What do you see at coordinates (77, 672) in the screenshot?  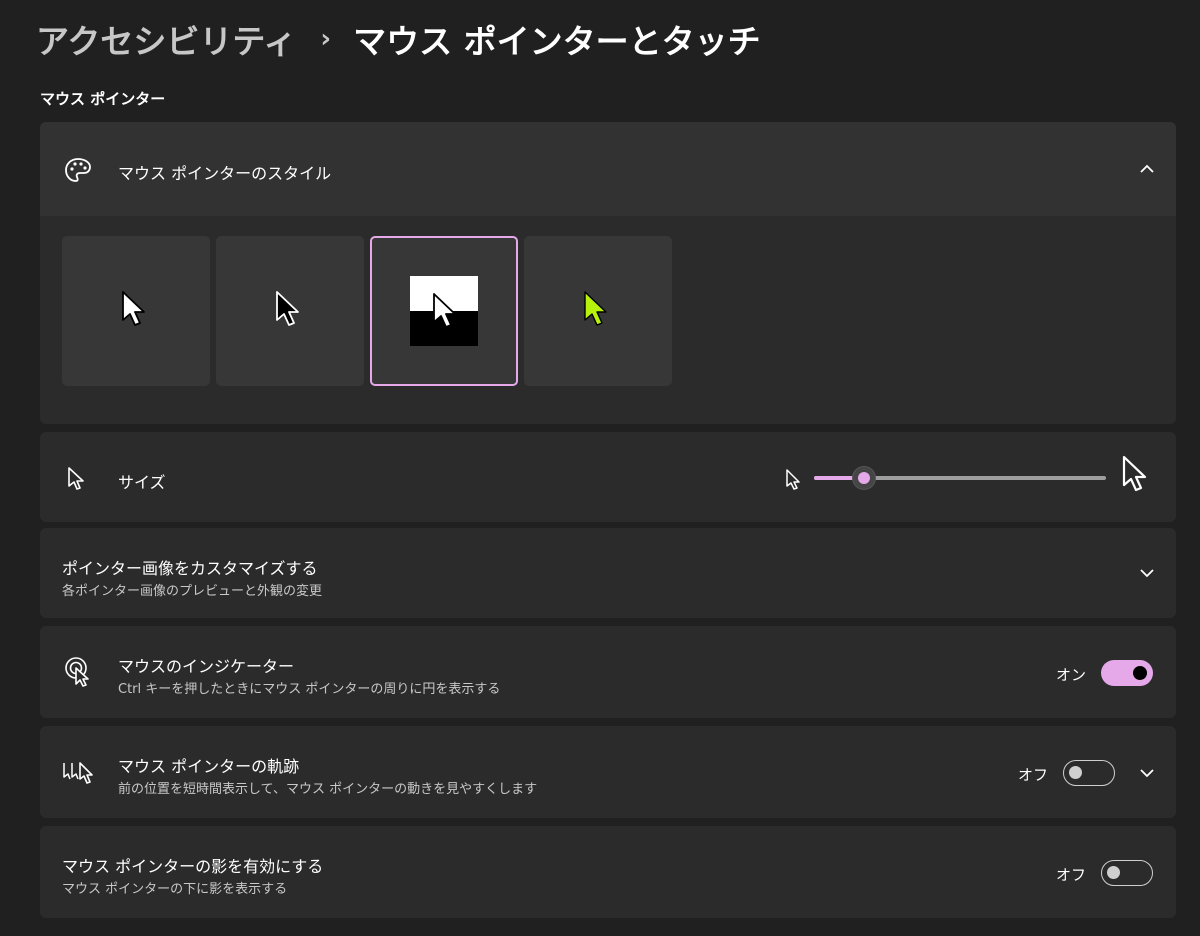 I see `pointer-ripple-icon` at bounding box center [77, 672].